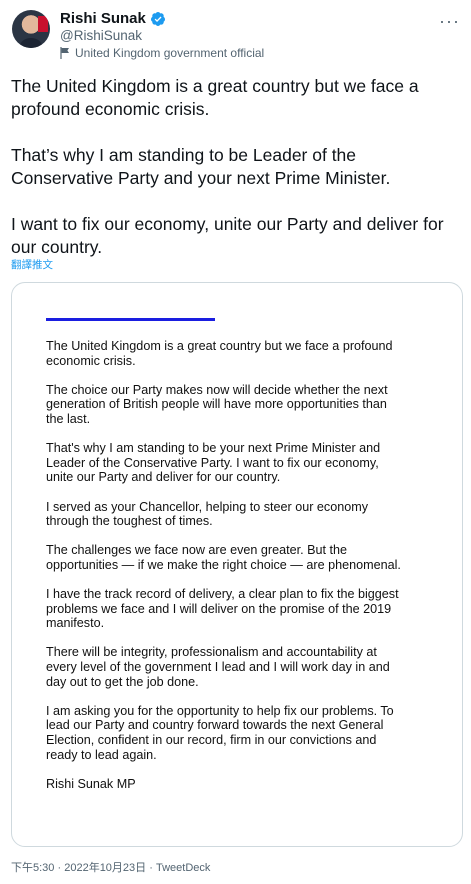  Describe the element at coordinates (183, 868) in the screenshot. I see `tweet-source: TweetDeck` at that location.